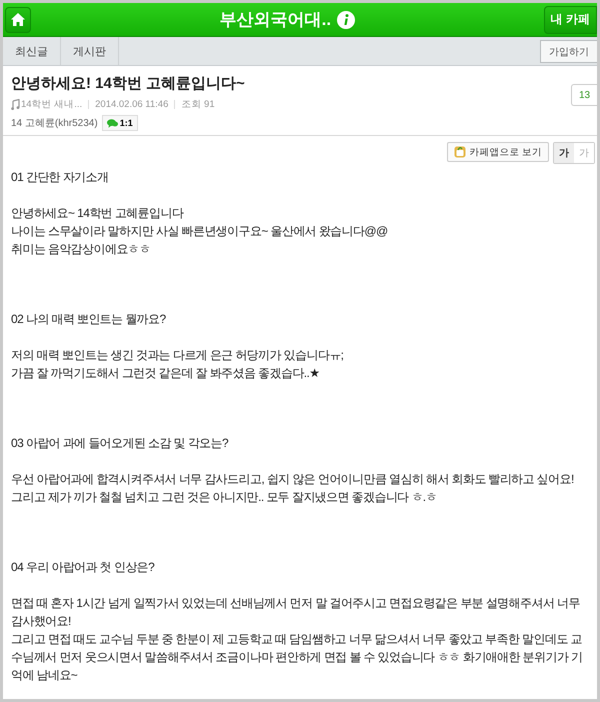 The width and height of the screenshot is (600, 702). What do you see at coordinates (90, 51) in the screenshot?
I see `tab: 게시판` at bounding box center [90, 51].